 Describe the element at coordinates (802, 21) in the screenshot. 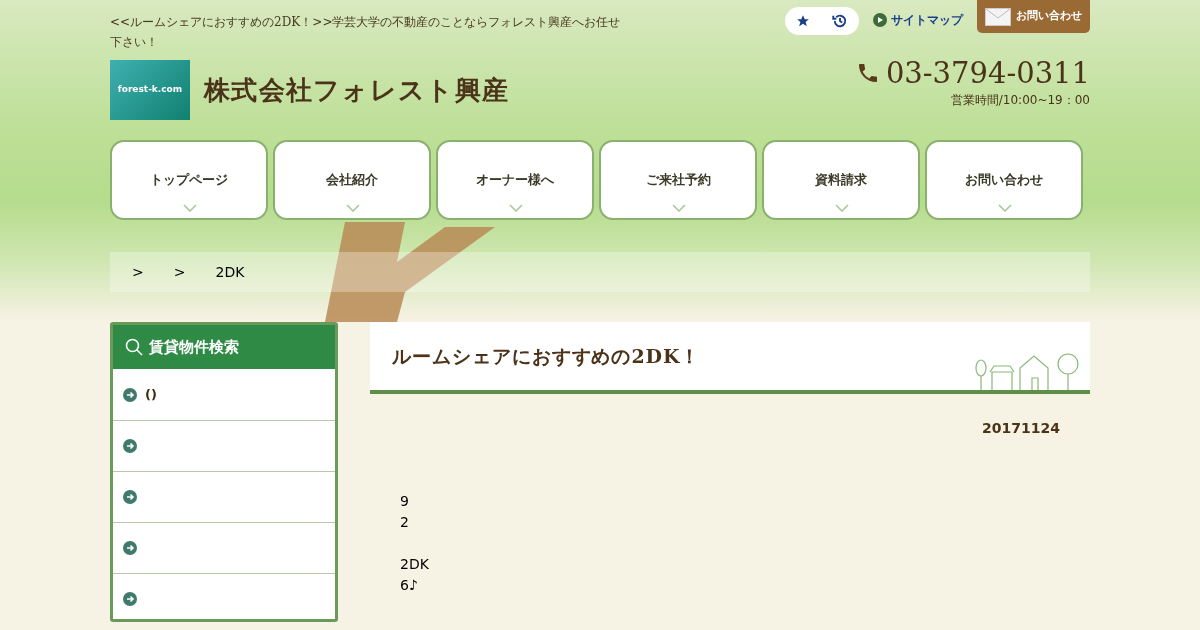

I see `star-icon` at that location.